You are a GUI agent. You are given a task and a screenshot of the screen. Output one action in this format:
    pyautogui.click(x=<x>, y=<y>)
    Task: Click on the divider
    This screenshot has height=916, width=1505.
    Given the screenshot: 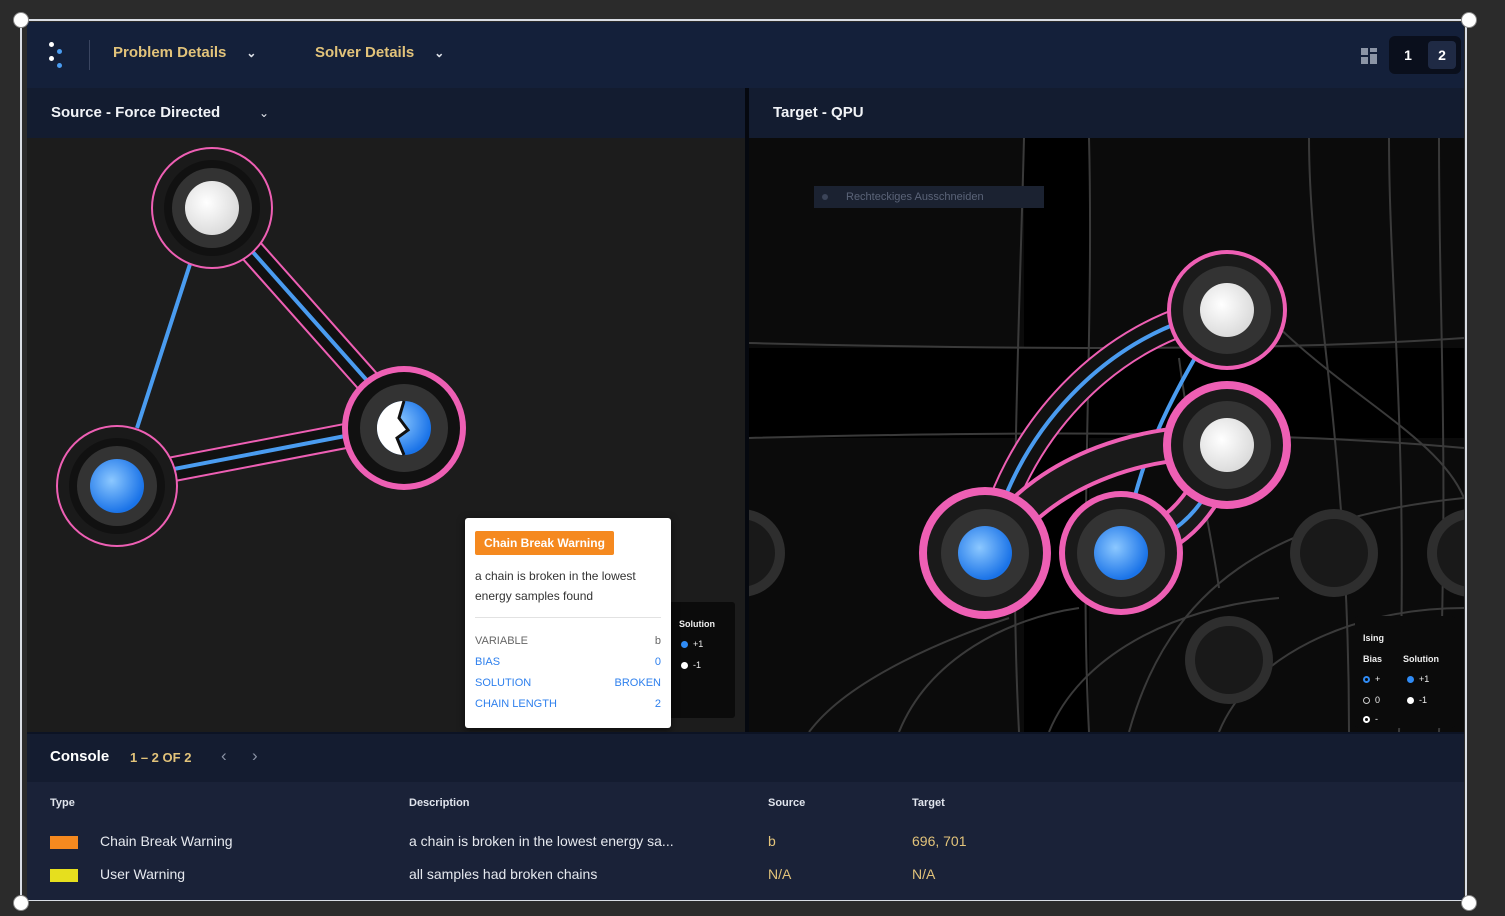 What is the action you would take?
    pyautogui.click(x=89, y=55)
    